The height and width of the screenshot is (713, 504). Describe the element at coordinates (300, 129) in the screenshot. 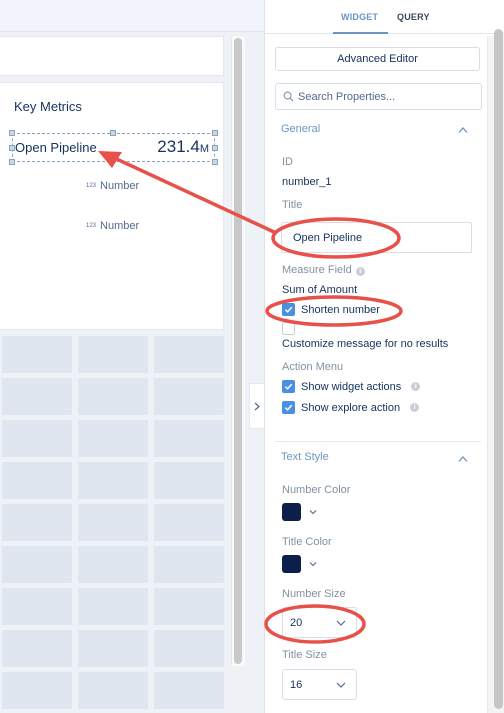

I see `section-general-heading: General` at that location.